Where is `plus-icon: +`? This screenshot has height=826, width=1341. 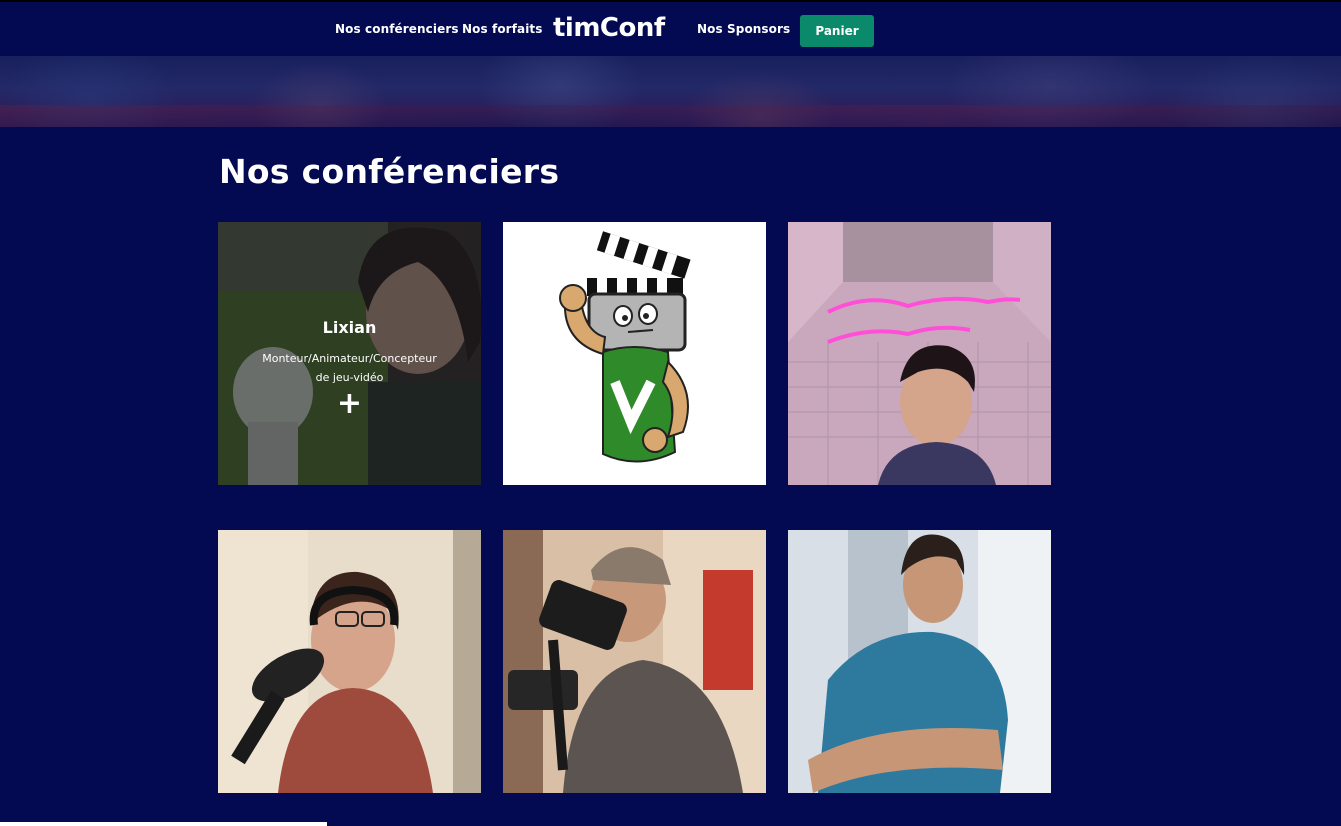 plus-icon: + is located at coordinates (349, 404).